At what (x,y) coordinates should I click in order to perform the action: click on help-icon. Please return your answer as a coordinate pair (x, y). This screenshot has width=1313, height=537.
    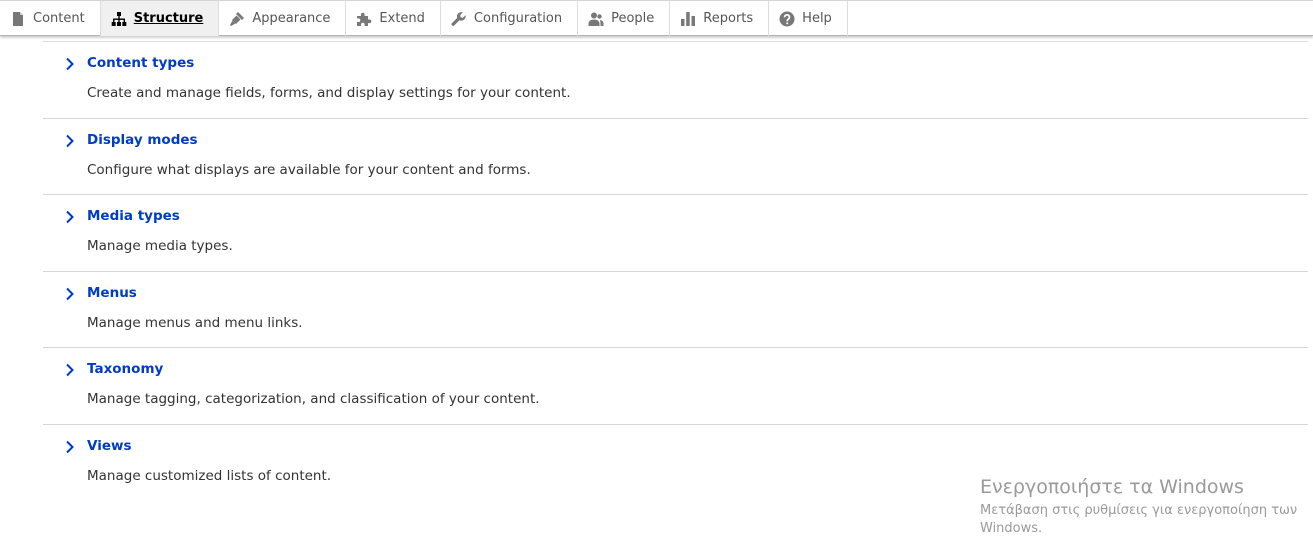
    Looking at the image, I should click on (787, 19).